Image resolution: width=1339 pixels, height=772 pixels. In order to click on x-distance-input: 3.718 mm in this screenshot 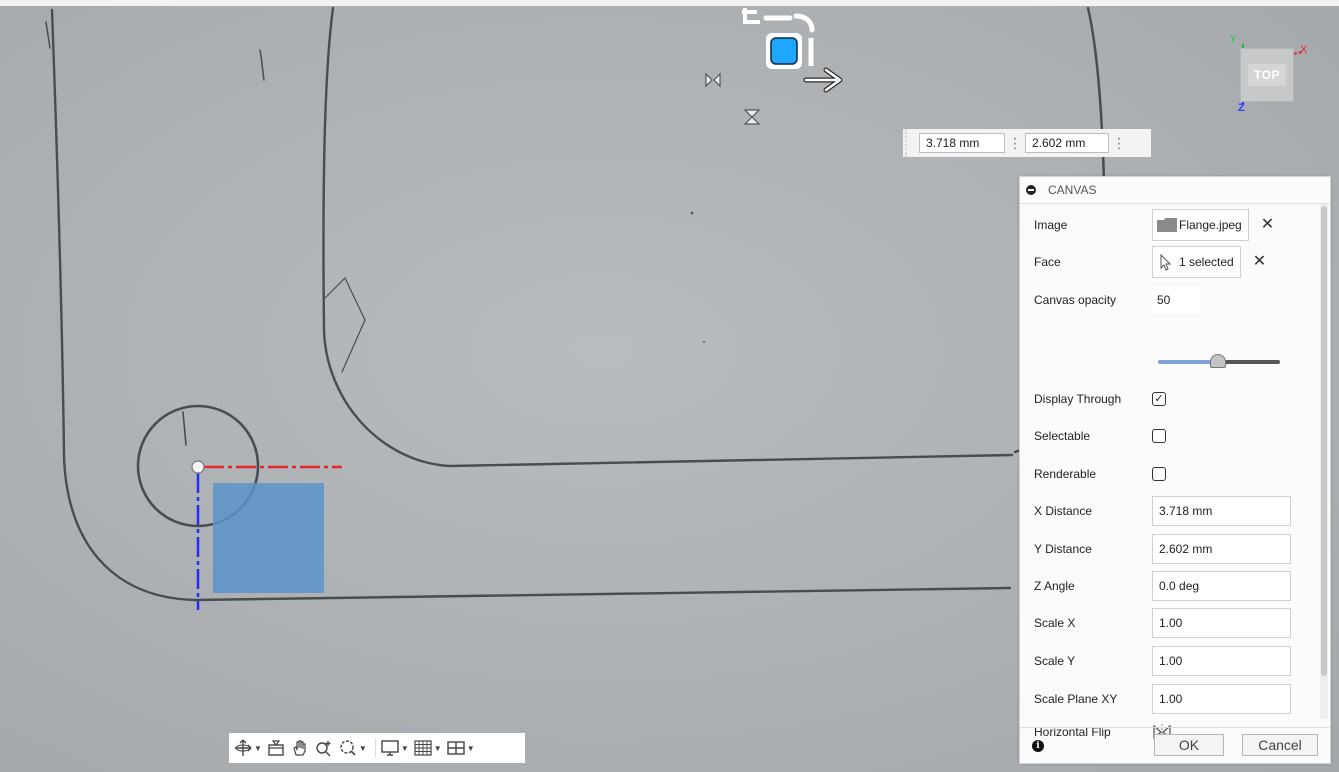, I will do `click(1221, 511)`.